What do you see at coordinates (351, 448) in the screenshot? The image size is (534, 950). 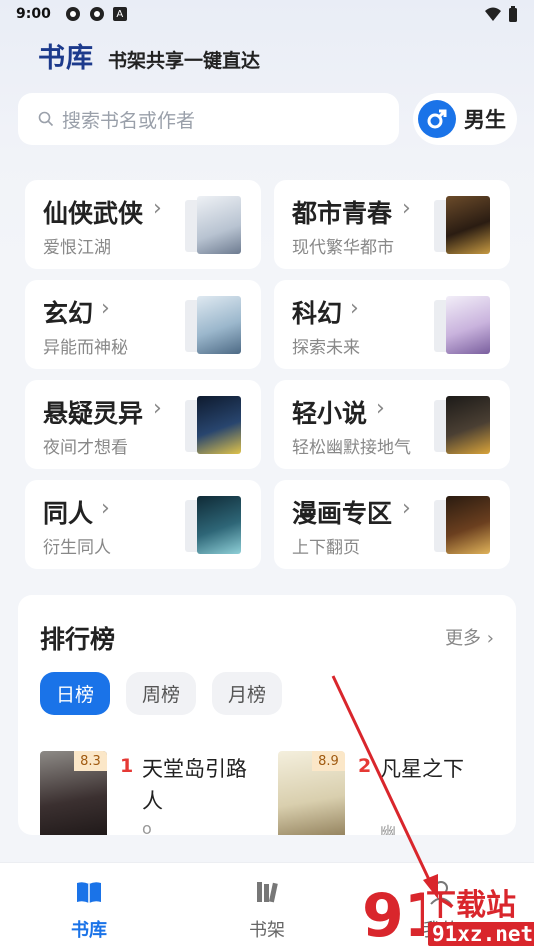 I see `category-subtitle: 轻松幽默接地气` at bounding box center [351, 448].